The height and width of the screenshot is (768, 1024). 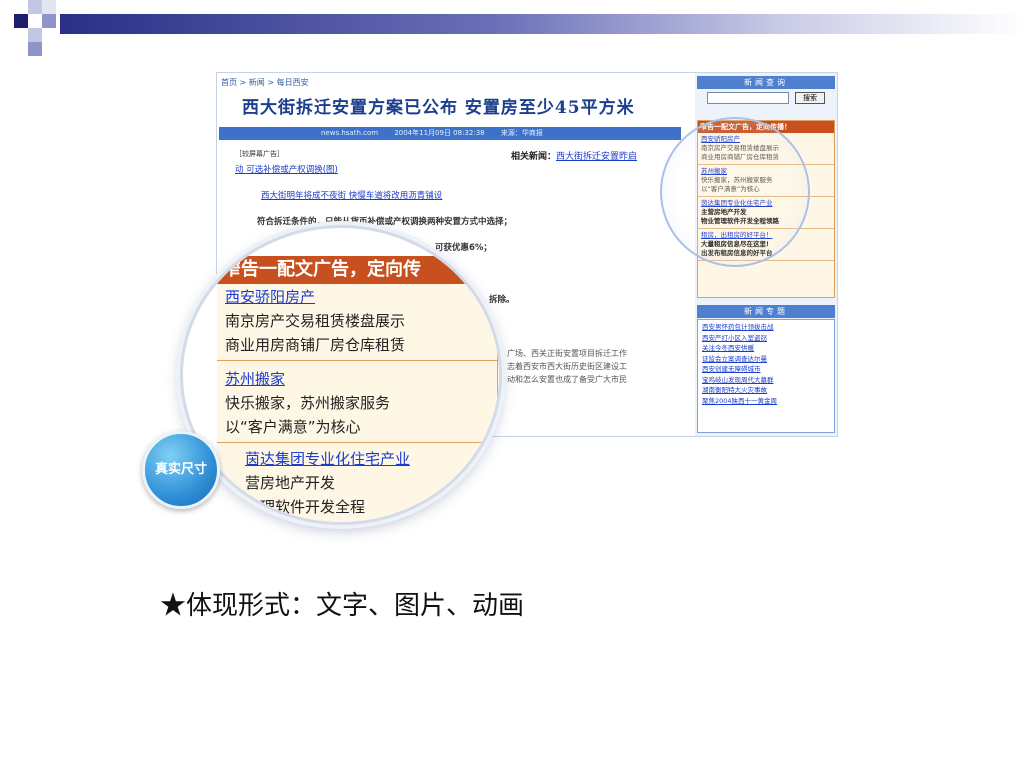 What do you see at coordinates (358, 270) in the screenshot?
I see `magnifier-title: 窄告一配文广告，定向传` at bounding box center [358, 270].